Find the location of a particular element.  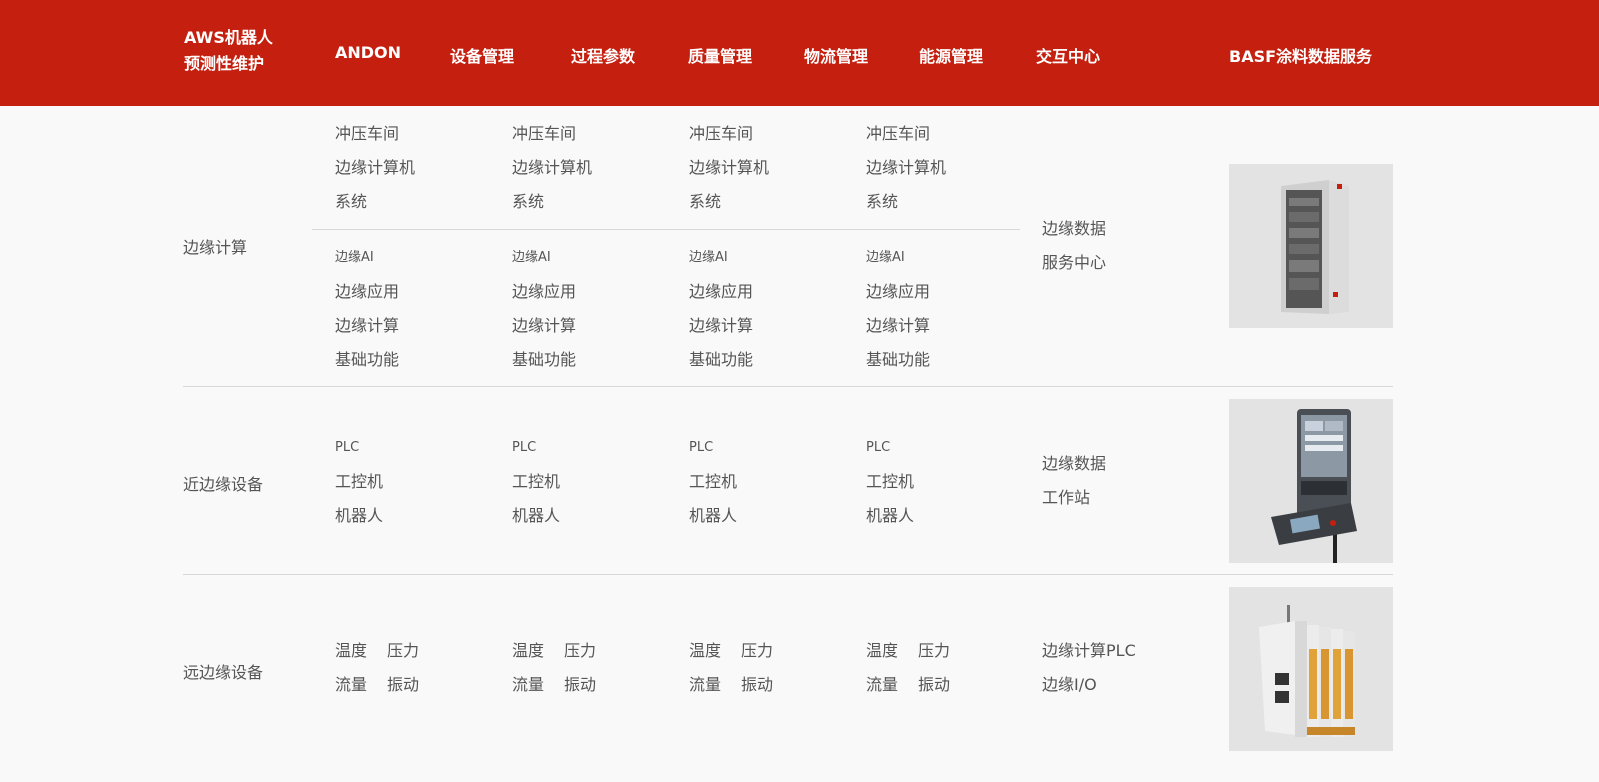

nav-process-parameters: 过程参数 is located at coordinates (603, 55).